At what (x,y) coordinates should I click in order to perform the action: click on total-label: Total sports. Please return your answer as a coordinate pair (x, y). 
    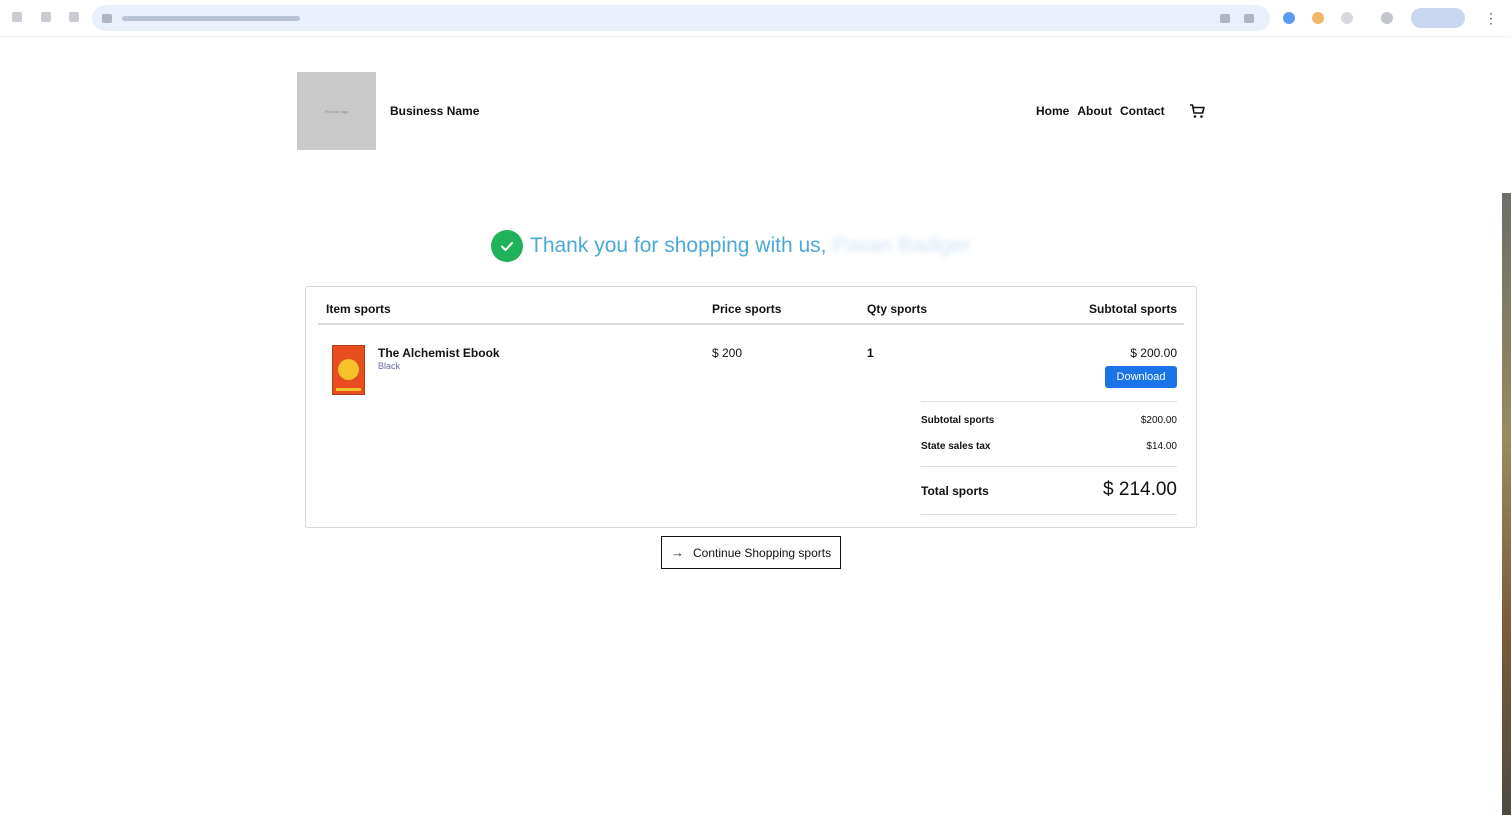
    Looking at the image, I should click on (955, 491).